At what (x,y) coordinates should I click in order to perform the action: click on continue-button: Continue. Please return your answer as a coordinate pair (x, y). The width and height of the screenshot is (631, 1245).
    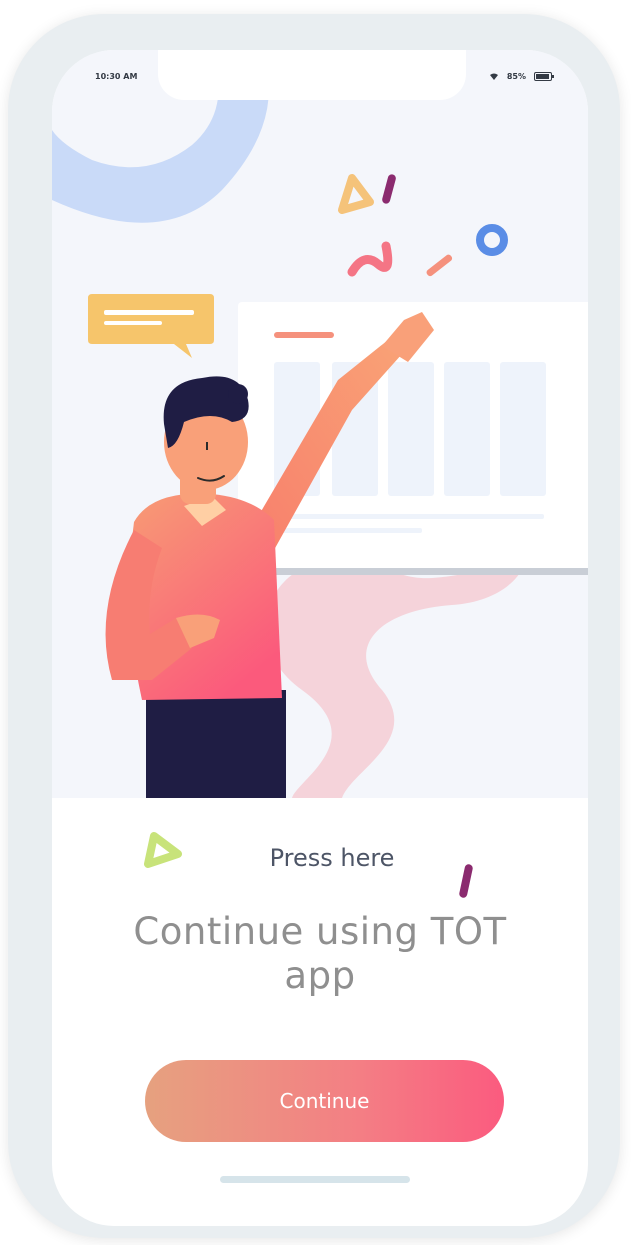
    Looking at the image, I should click on (324, 1101).